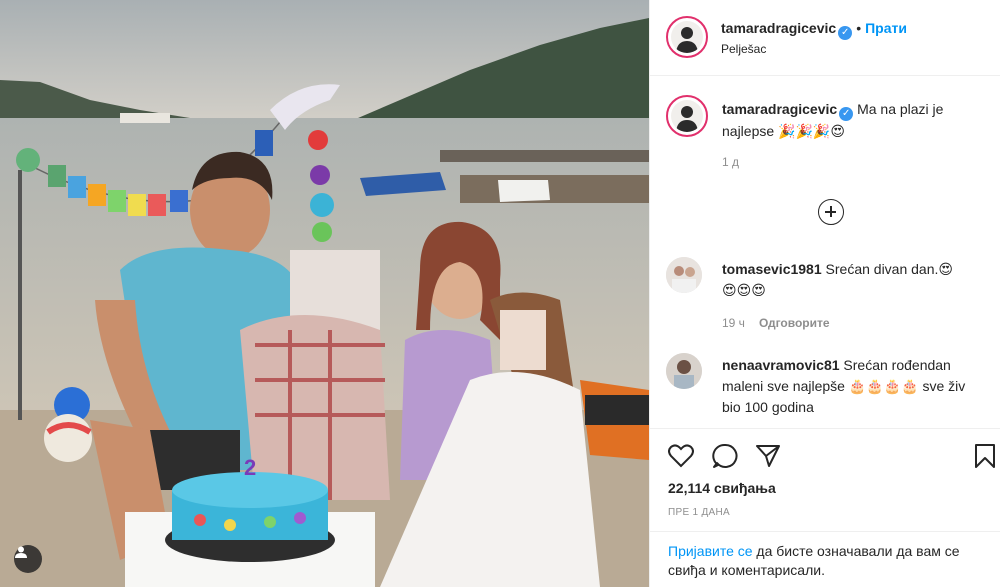 The height and width of the screenshot is (587, 1000). I want to click on caption-username: tamaradragicevic, so click(779, 109).